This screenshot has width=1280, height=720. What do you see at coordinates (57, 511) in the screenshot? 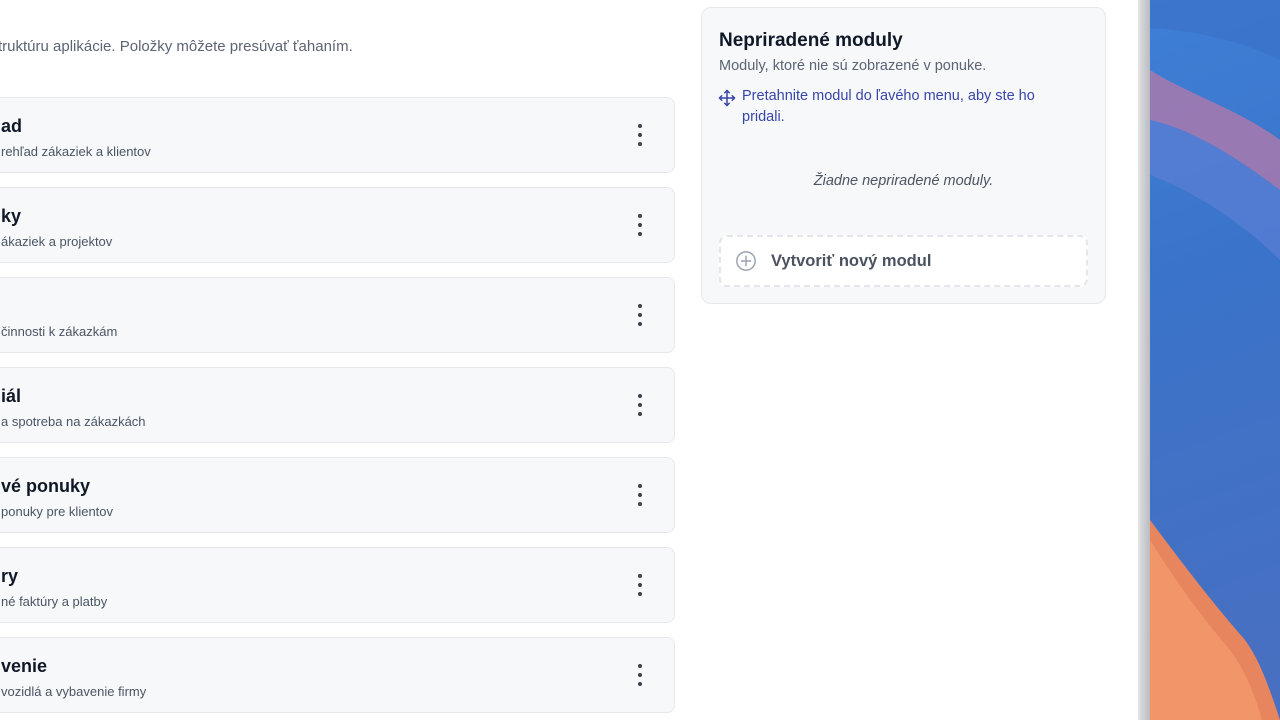
I see `module-description: ponuky pre klientov` at bounding box center [57, 511].